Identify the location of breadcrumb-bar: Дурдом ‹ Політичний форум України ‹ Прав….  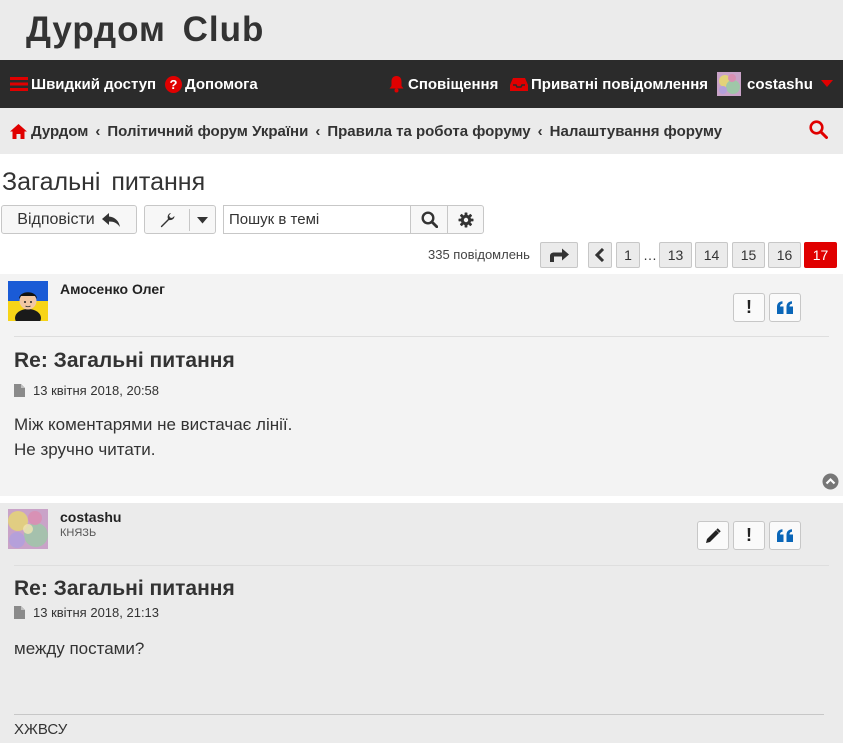
(421, 131).